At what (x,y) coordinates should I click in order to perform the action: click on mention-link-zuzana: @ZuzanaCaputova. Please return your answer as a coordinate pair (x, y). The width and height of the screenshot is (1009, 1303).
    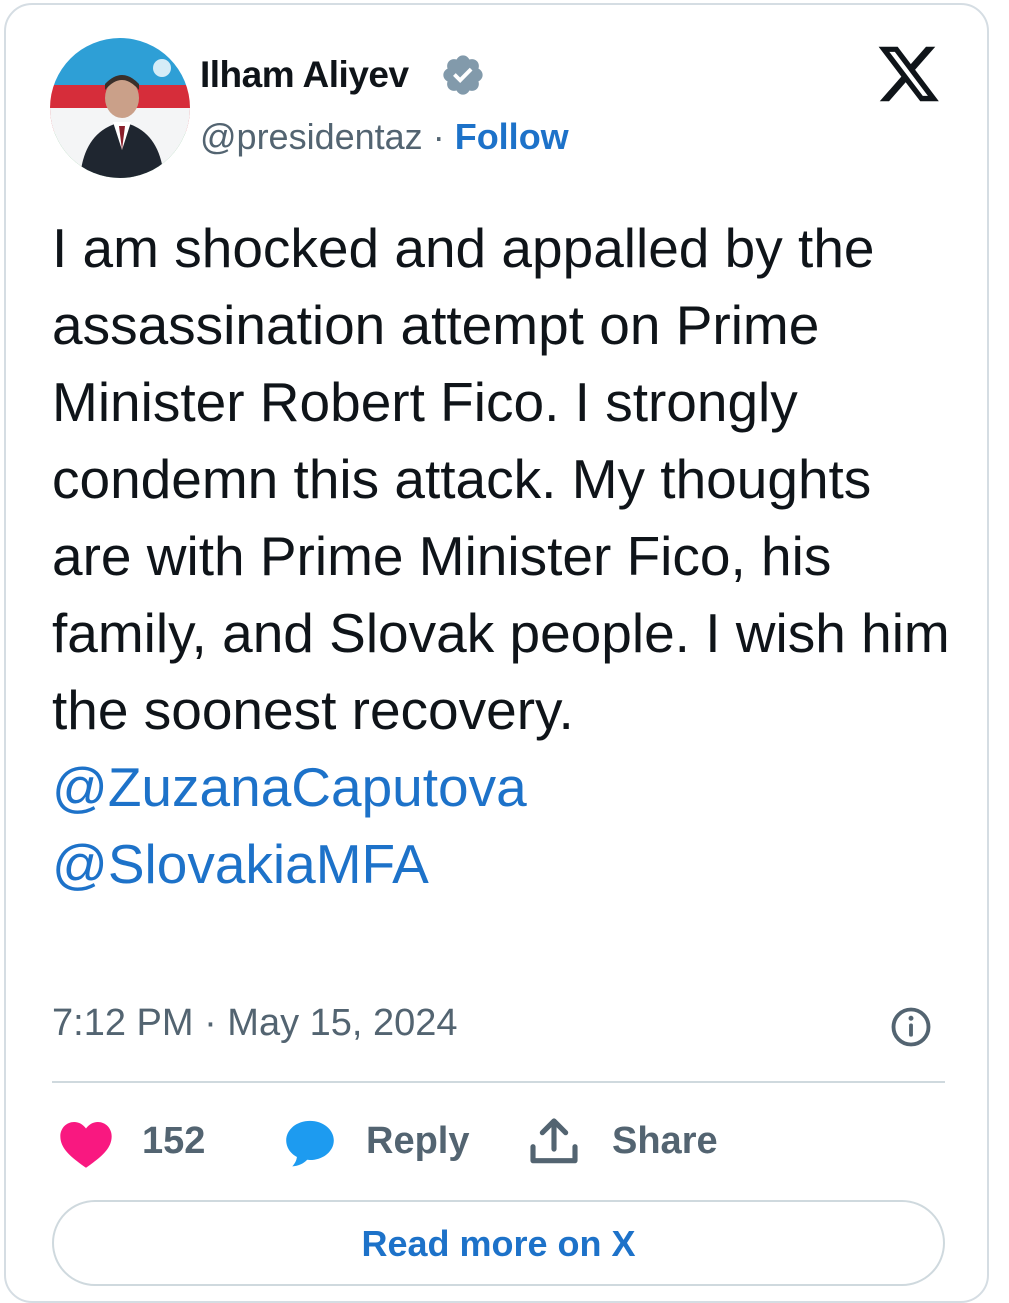
    Looking at the image, I should click on (502, 787).